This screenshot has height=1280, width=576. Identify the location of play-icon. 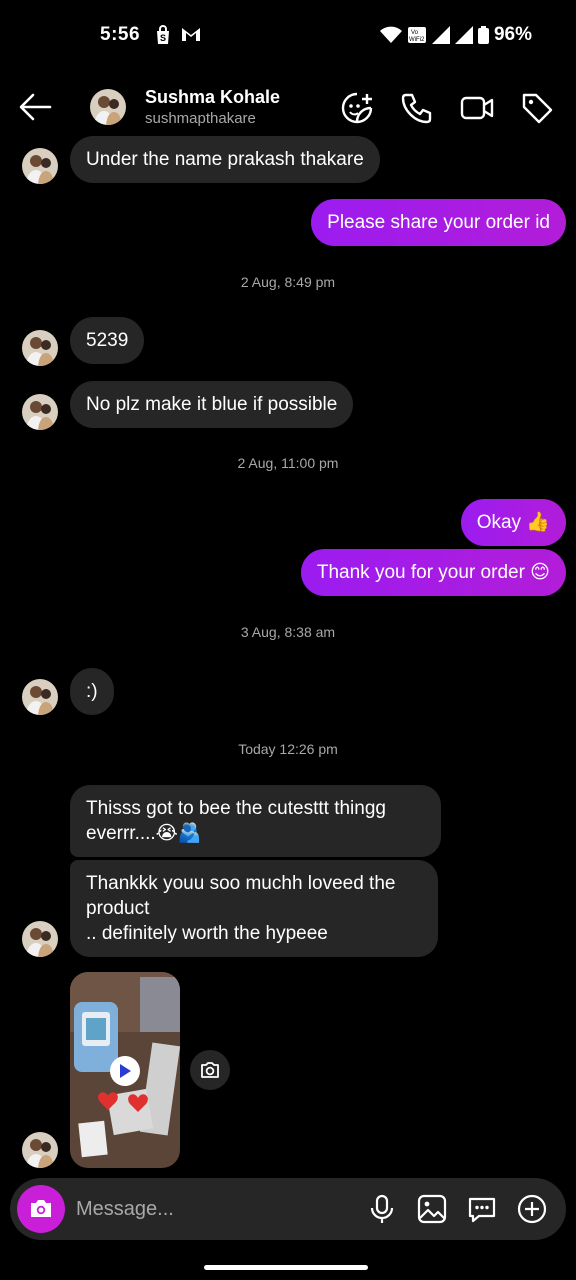
(125, 1071).